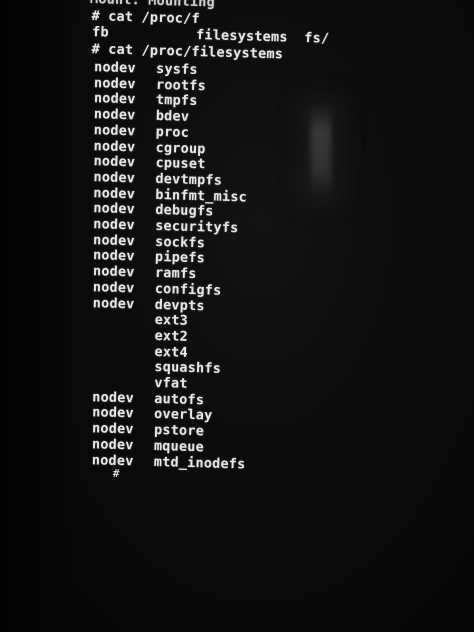 The height and width of the screenshot is (632, 474). I want to click on shell-prompt: #, so click(116, 473).